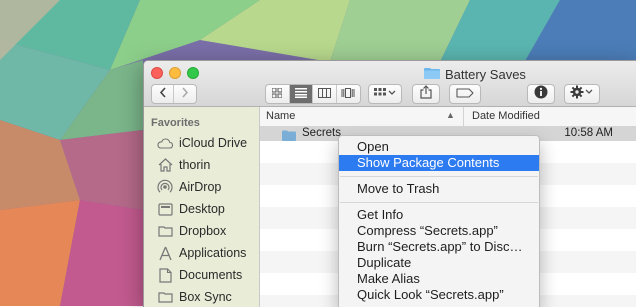  Describe the element at coordinates (432, 74) in the screenshot. I see `folder-icon` at that location.